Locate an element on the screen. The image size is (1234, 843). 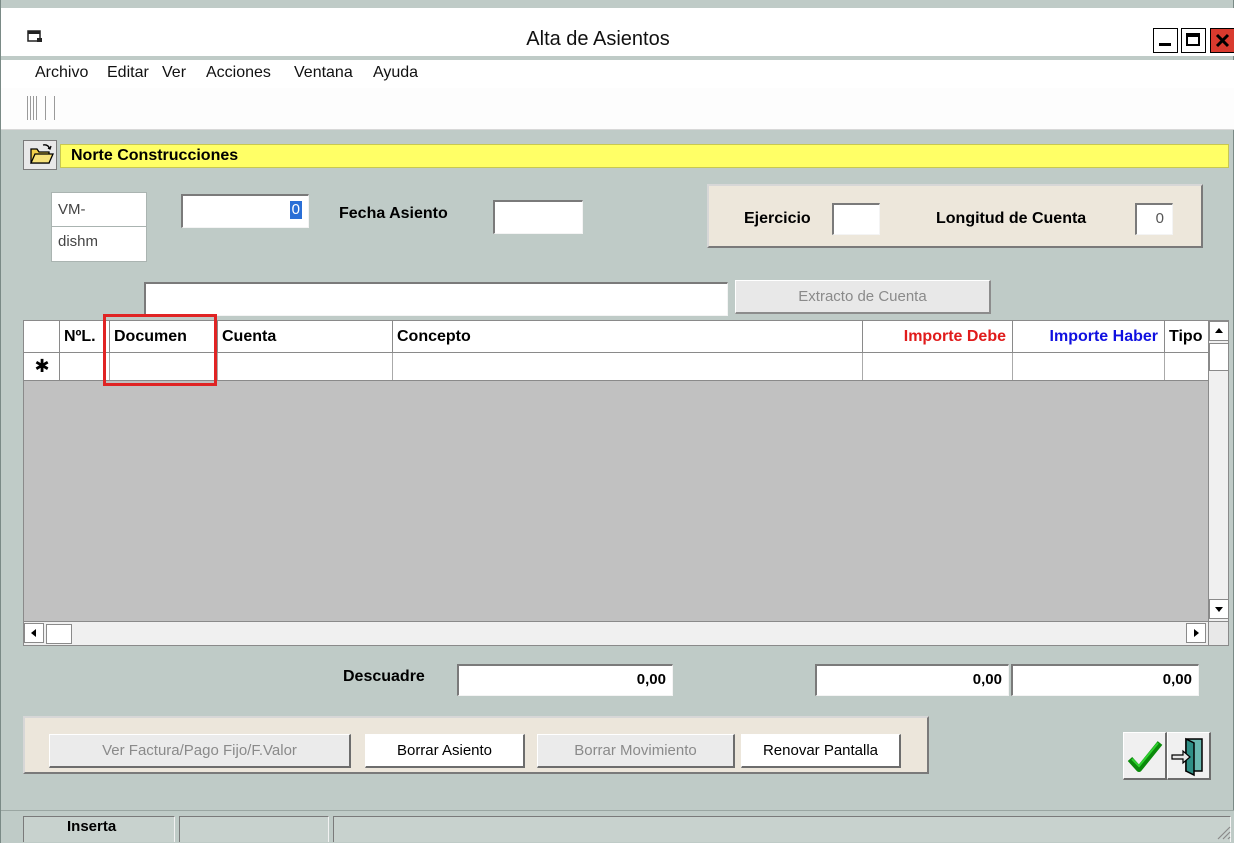
menu-ayuda: Ayuda is located at coordinates (395, 73).